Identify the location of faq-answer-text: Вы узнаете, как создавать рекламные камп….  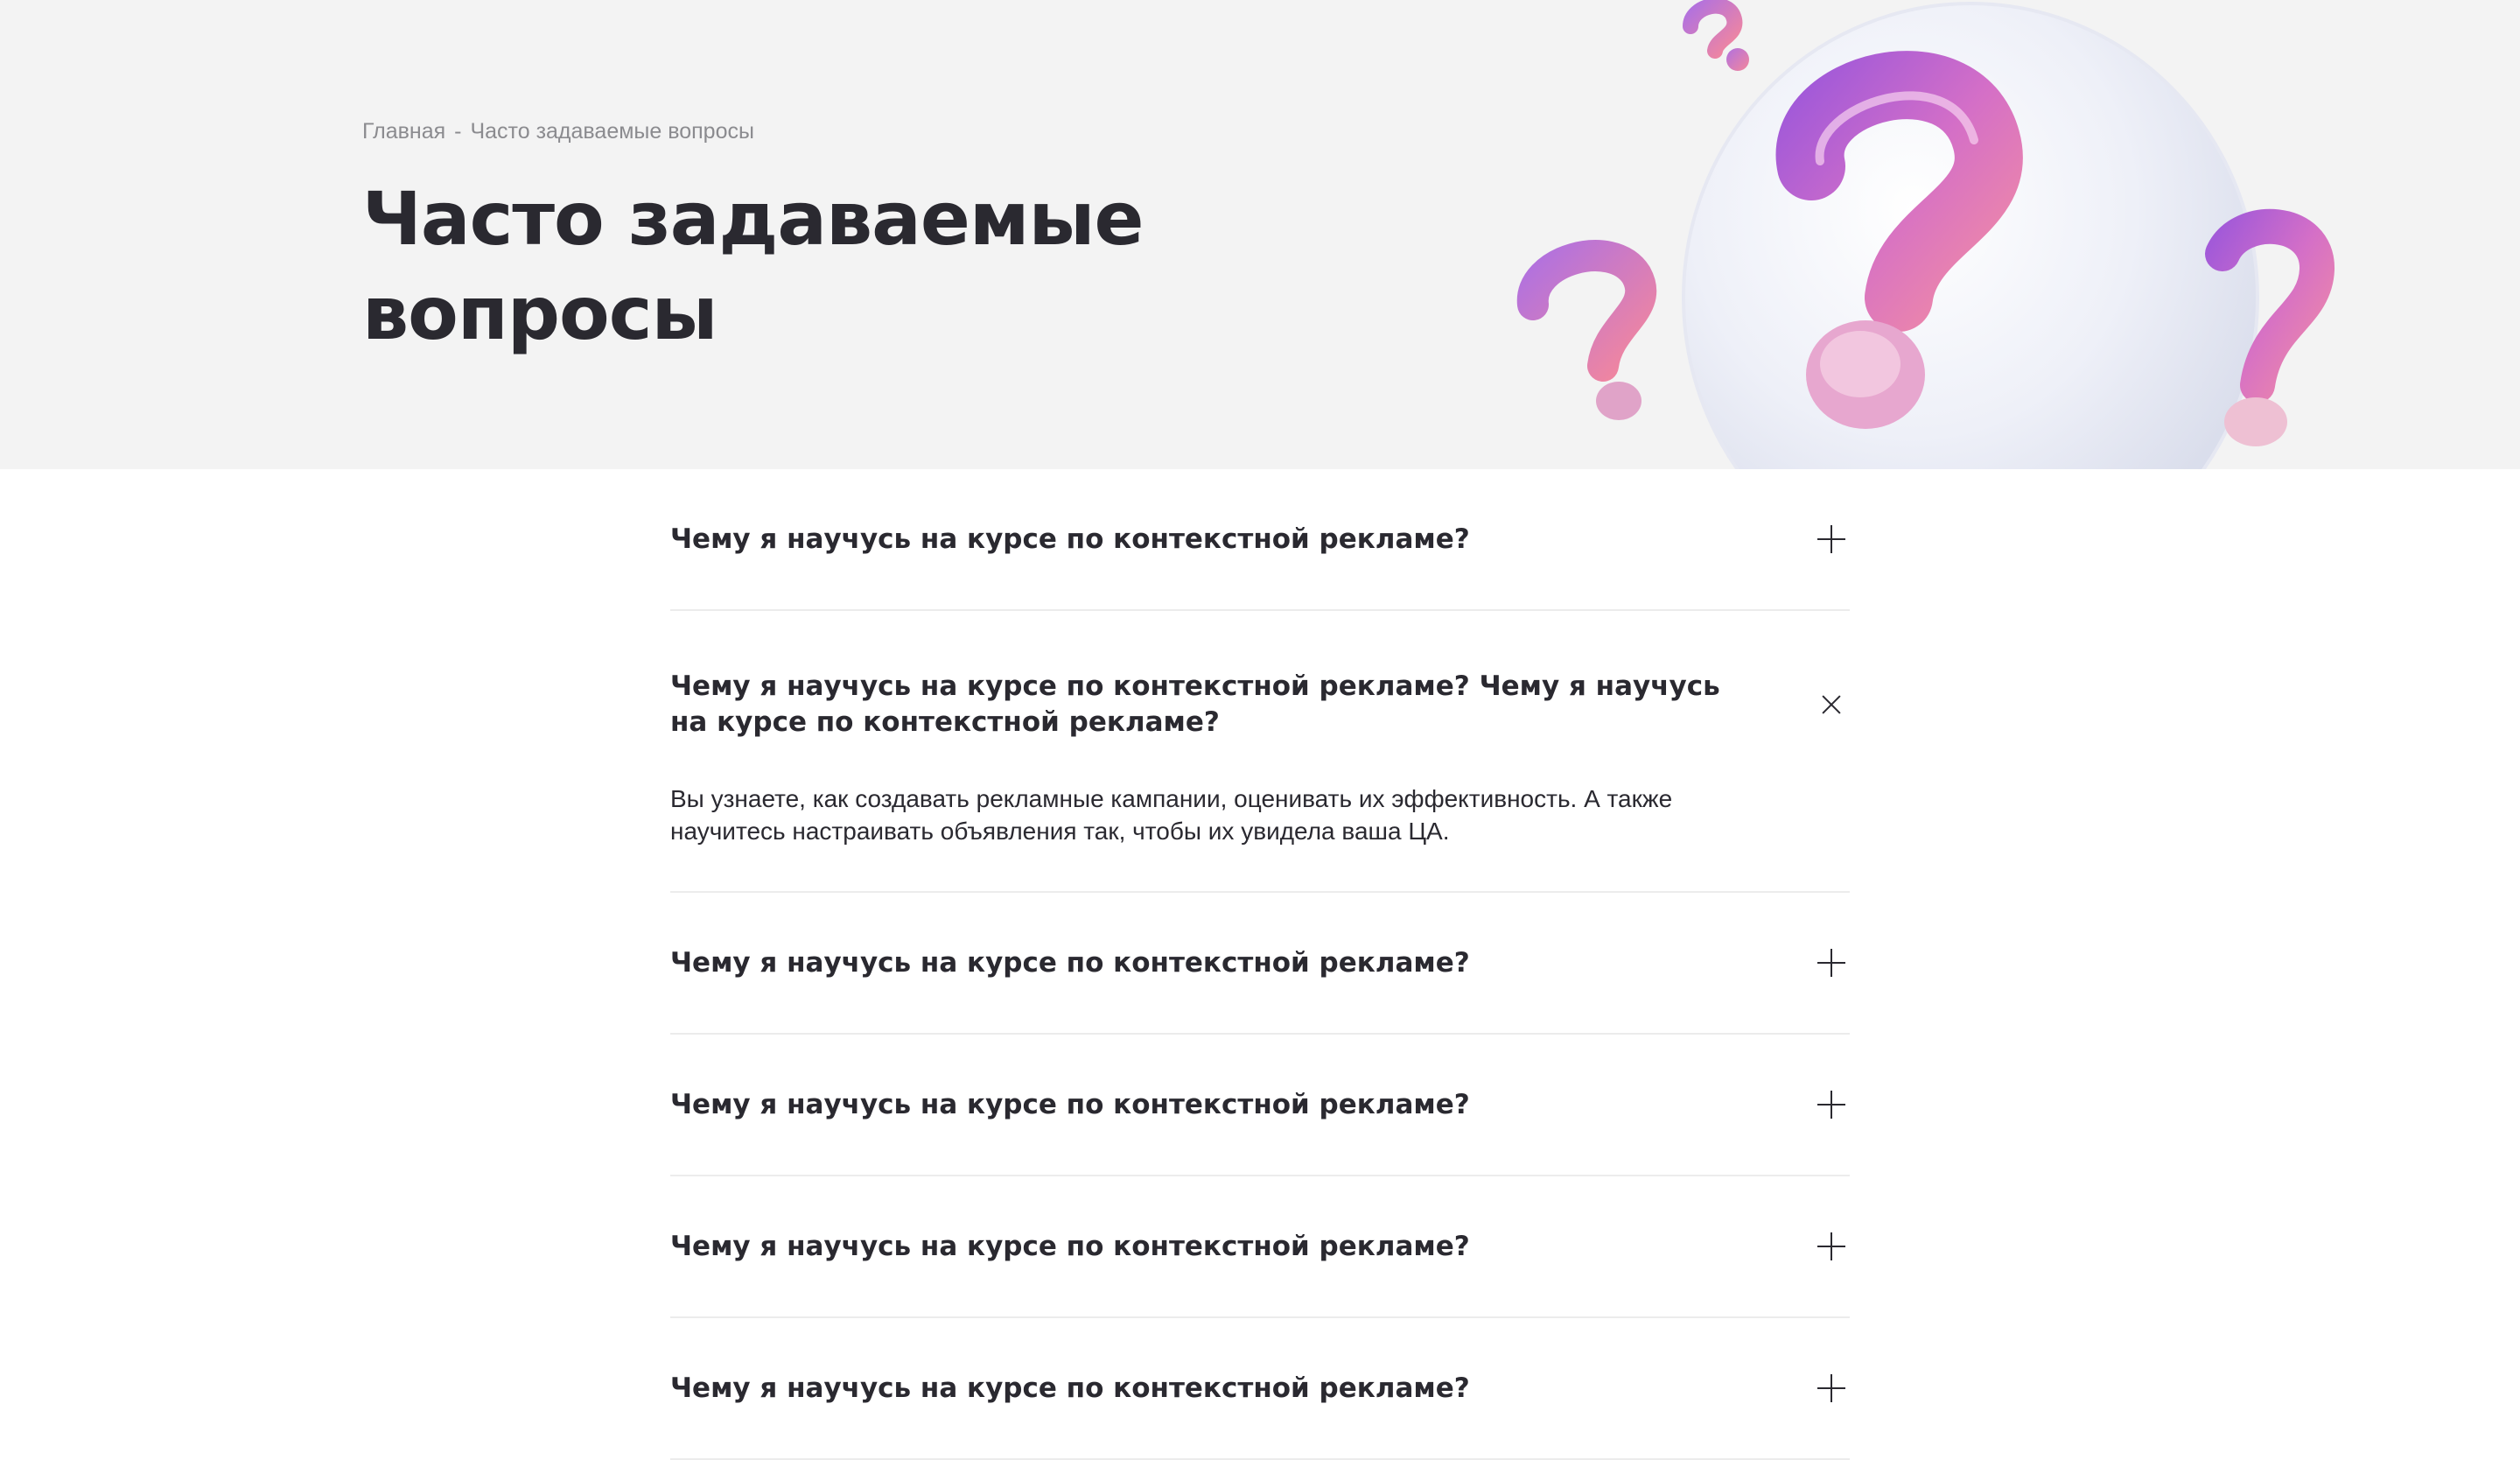
(1171, 815).